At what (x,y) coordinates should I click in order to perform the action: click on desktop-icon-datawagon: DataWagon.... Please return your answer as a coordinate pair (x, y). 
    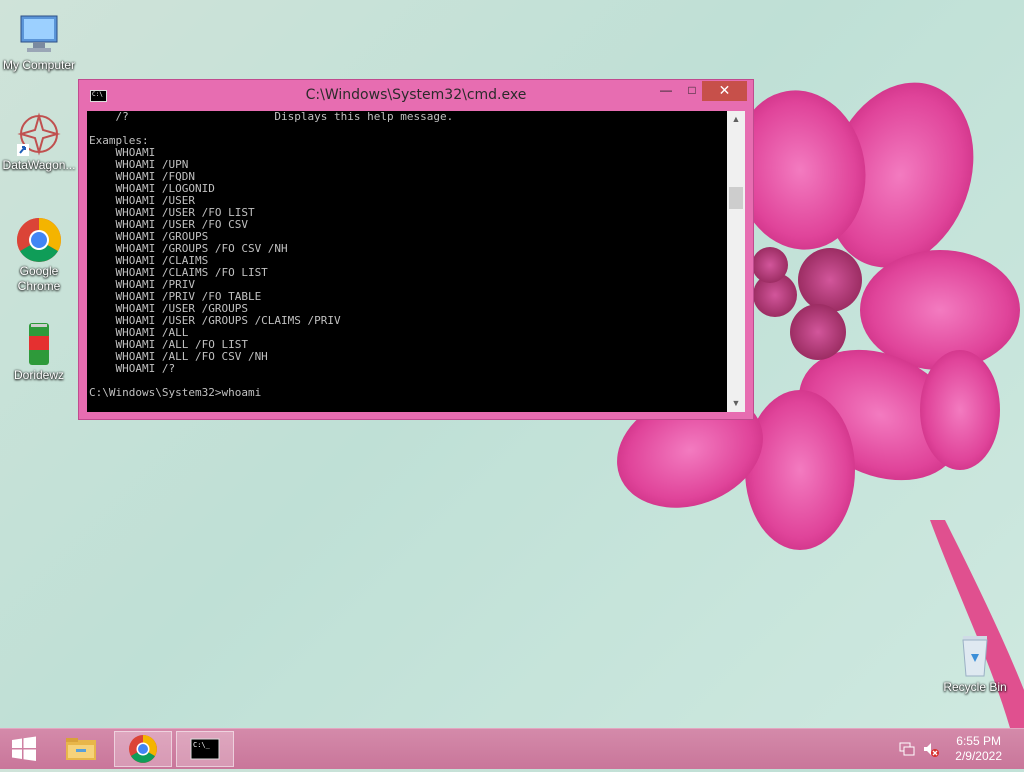
    Looking at the image, I should click on (39, 141).